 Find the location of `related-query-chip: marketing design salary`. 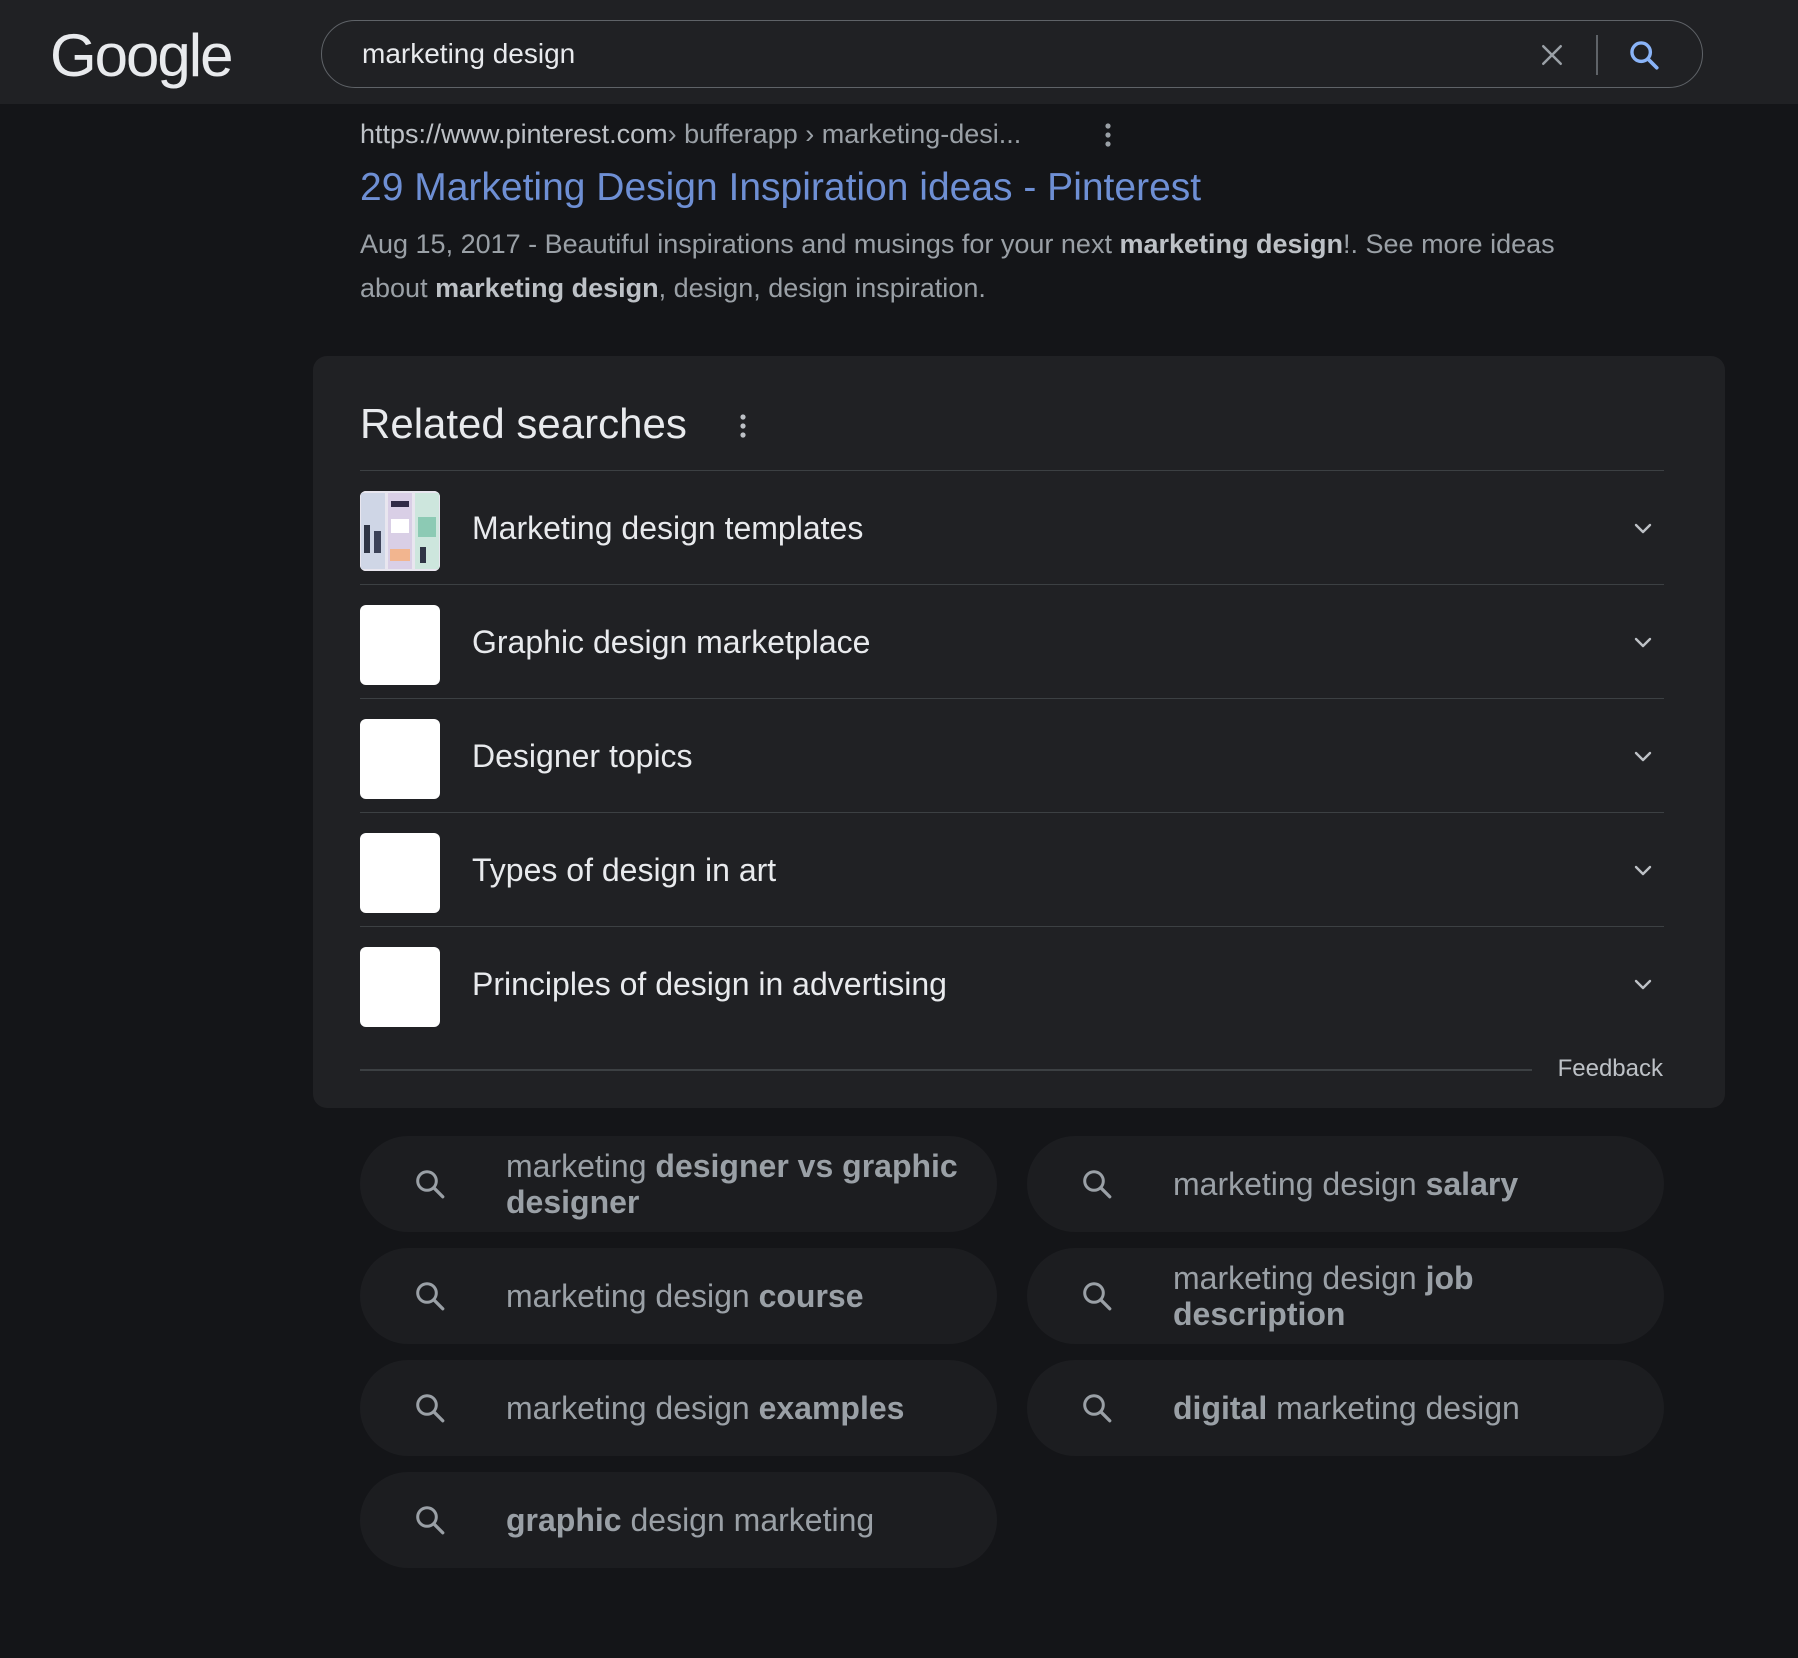

related-query-chip: marketing design salary is located at coordinates (1345, 1184).